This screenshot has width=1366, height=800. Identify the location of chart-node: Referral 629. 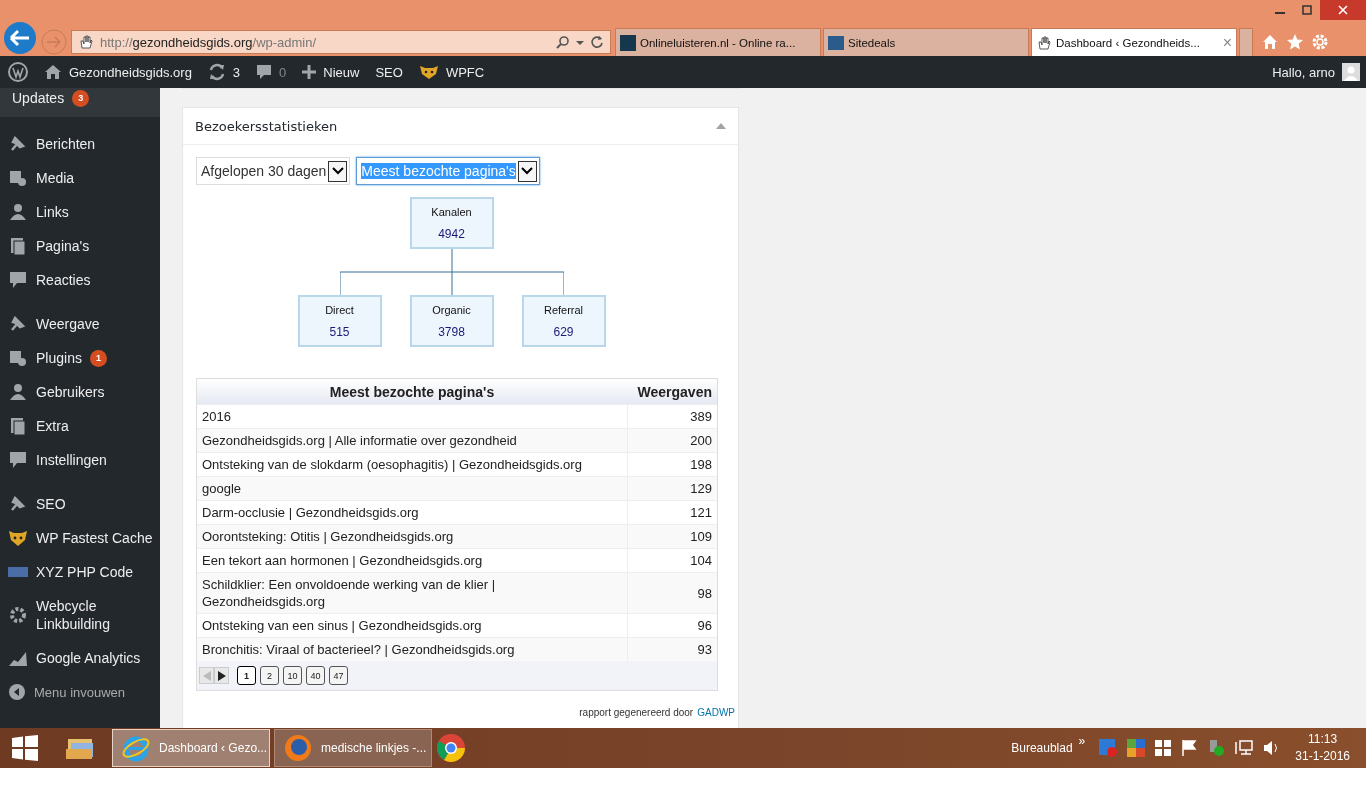
(563, 321).